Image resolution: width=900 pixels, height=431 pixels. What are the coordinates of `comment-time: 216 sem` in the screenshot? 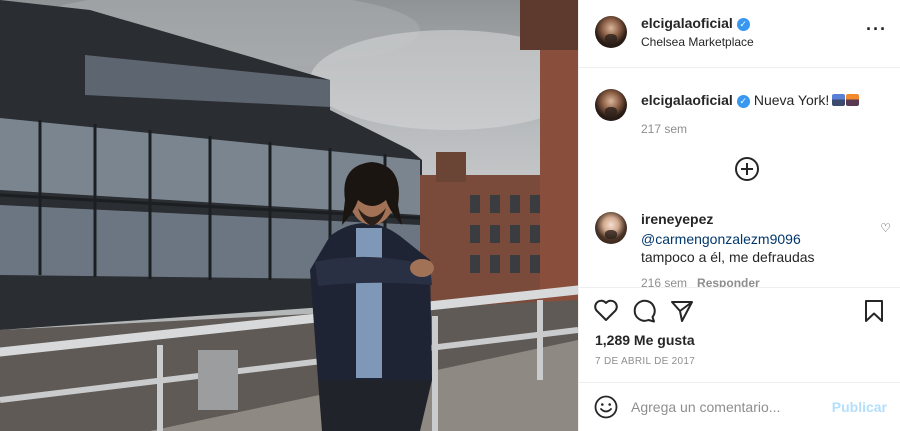 It's located at (664, 281).